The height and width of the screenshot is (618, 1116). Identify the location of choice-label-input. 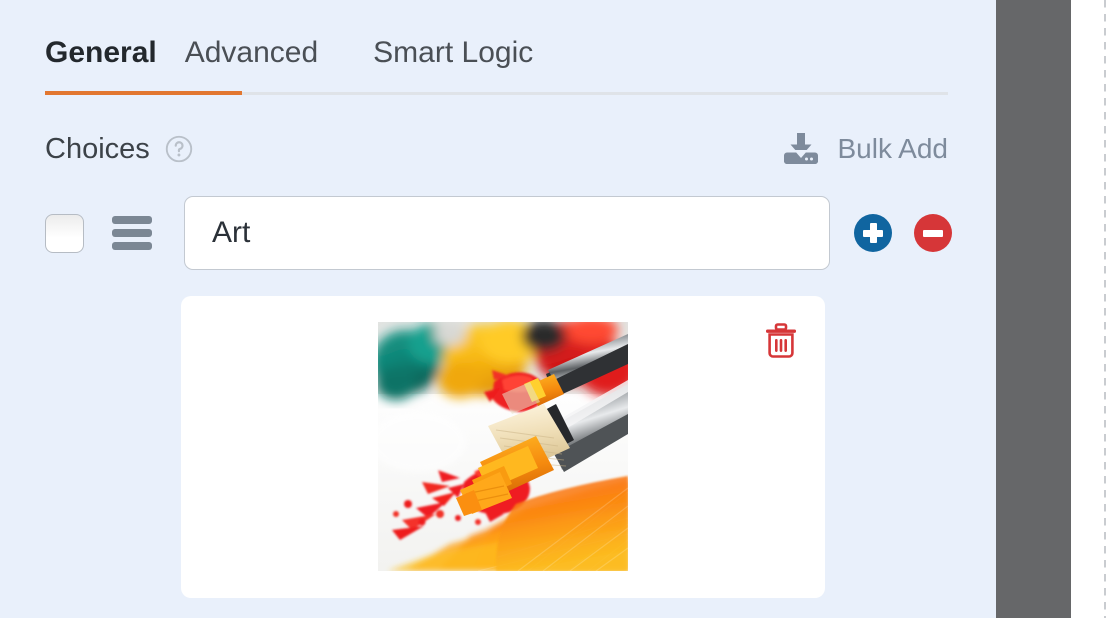
(507, 233).